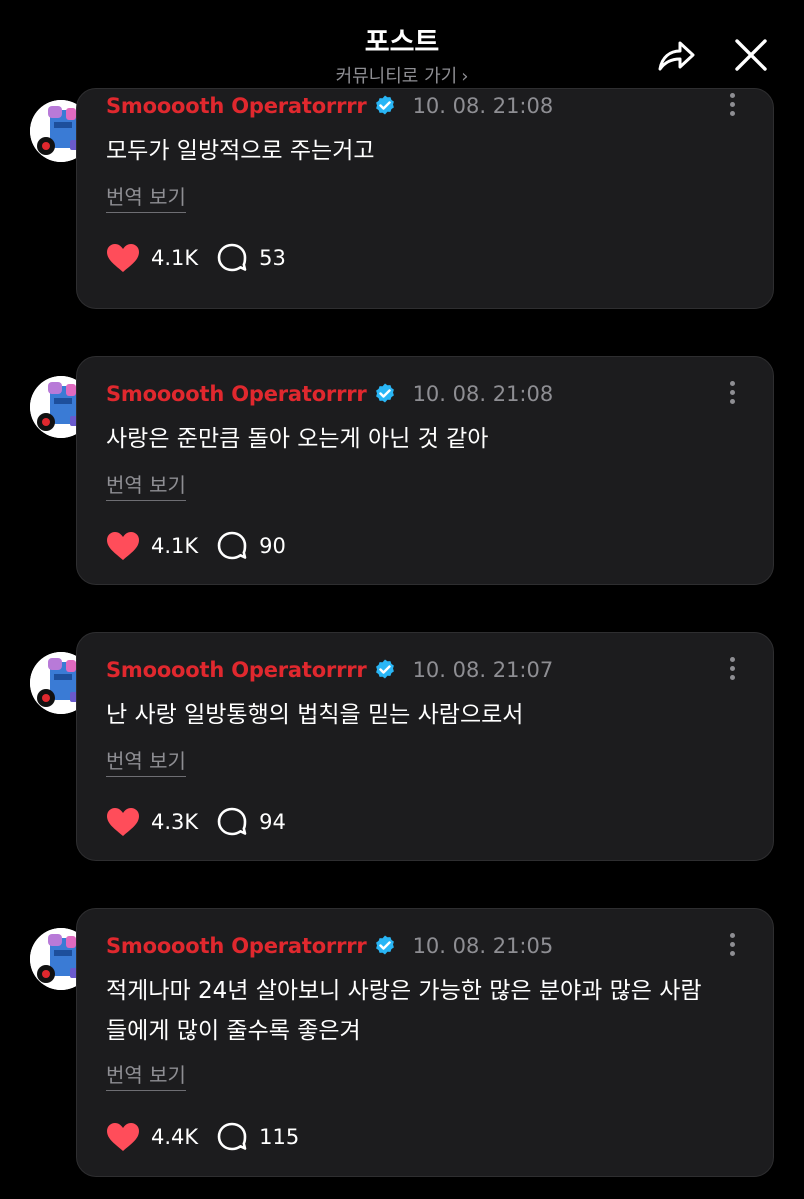 The width and height of the screenshot is (804, 1199). Describe the element at coordinates (272, 546) in the screenshot. I see `reply-count: 90` at that location.